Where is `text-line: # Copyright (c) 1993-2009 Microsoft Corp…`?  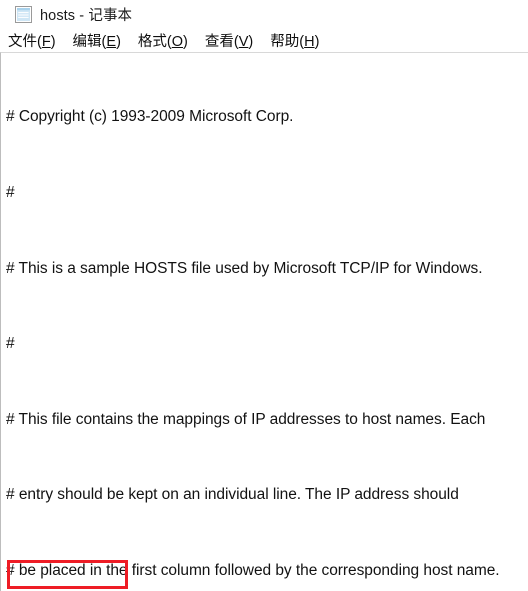 text-line: # Copyright (c) 1993-2009 Microsoft Corp… is located at coordinates (150, 117).